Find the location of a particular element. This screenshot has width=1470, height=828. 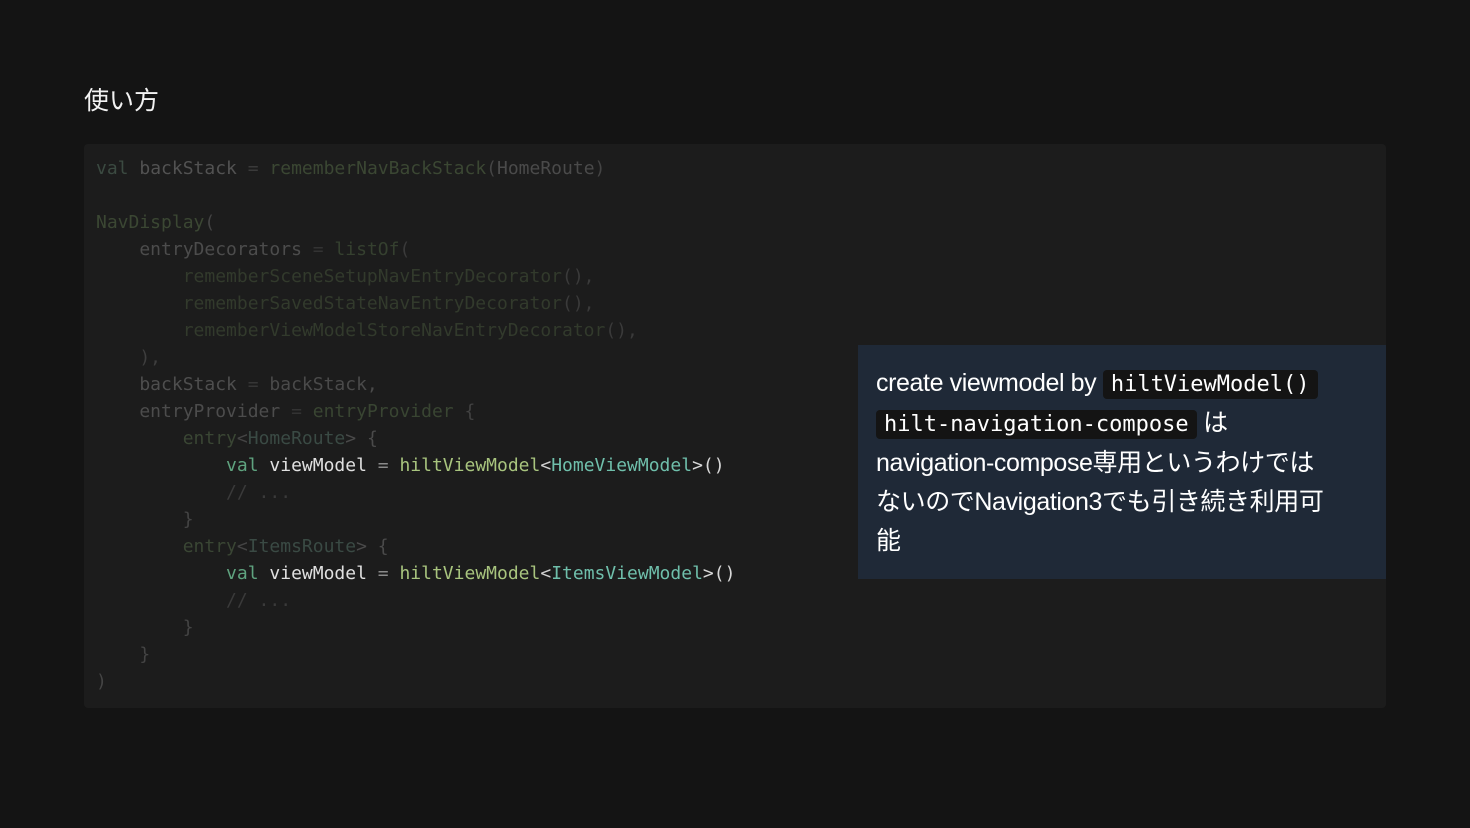

code-token: backStack, is located at coordinates (318, 384).